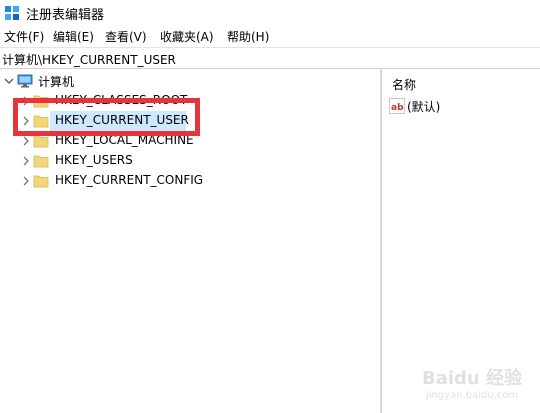 The image size is (540, 413). Describe the element at coordinates (270, 36) in the screenshot. I see `menu-bar: 文件(F) 编辑(E) 查看(V) 收藏夹(A) 帮助(H)` at that location.